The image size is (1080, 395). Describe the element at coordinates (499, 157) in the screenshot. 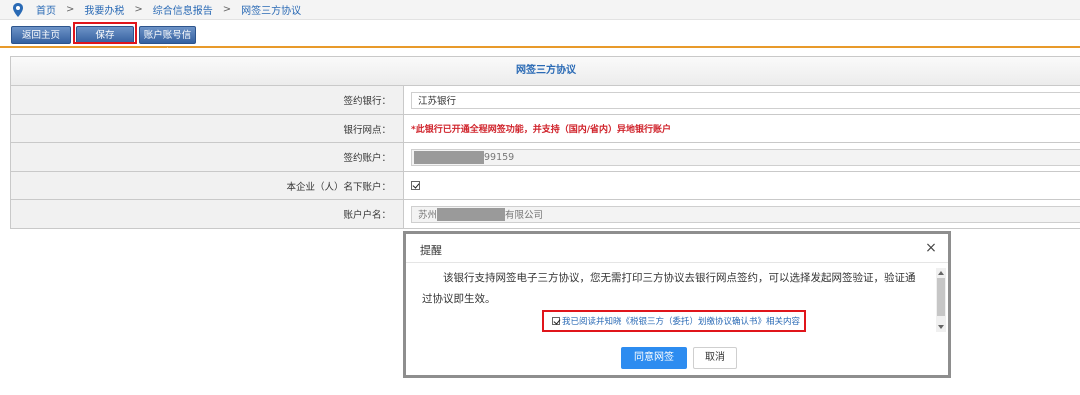

I see `account-suffix: 99159` at that location.